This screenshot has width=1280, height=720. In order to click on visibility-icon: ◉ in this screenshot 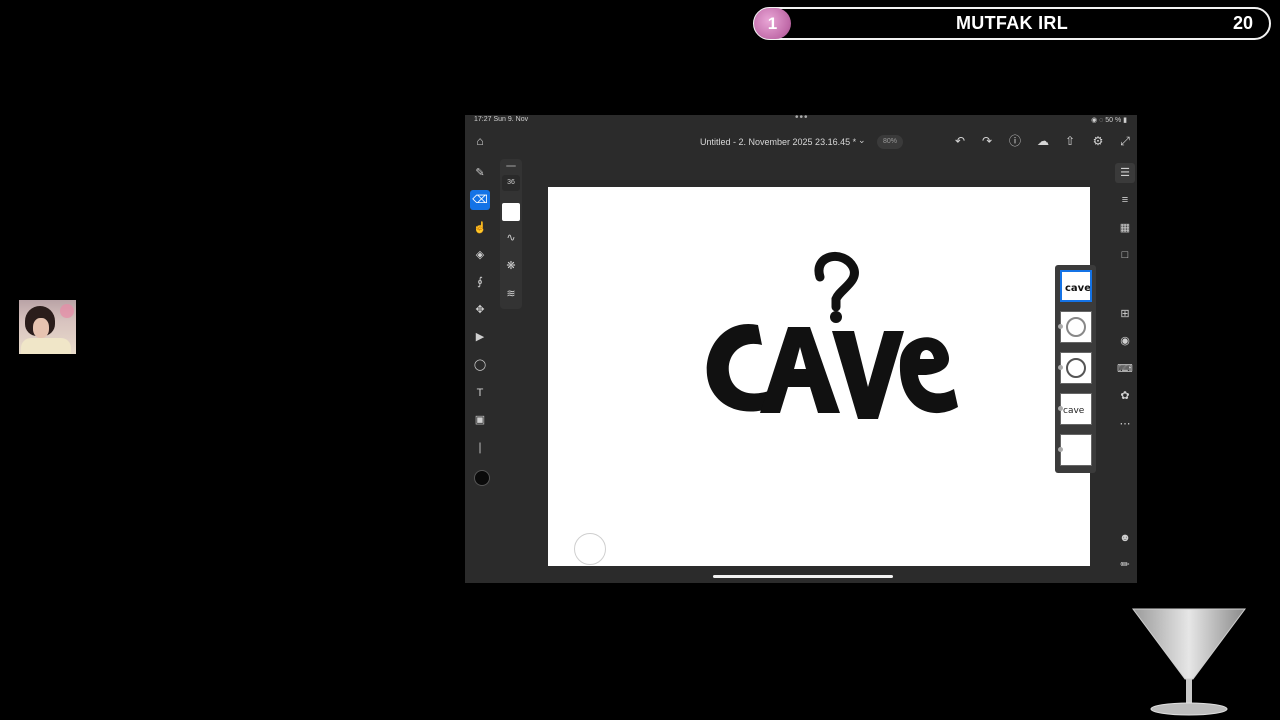, I will do `click(1125, 341)`.